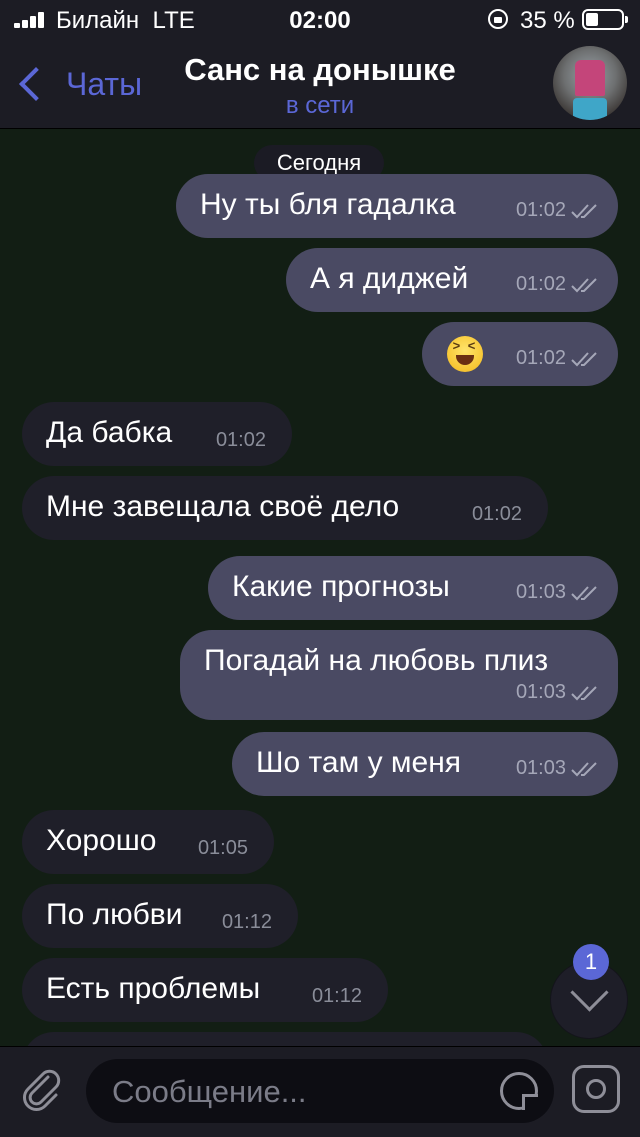 The width and height of the screenshot is (640, 1137). What do you see at coordinates (341, 586) in the screenshot?
I see `message-text: Какие прогнозы` at bounding box center [341, 586].